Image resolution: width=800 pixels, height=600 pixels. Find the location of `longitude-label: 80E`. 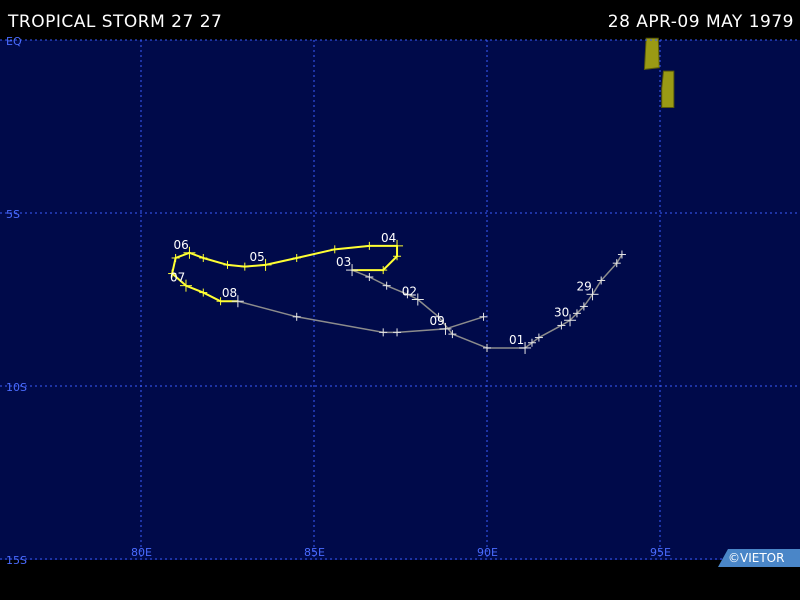

longitude-label: 80E is located at coordinates (141, 552).